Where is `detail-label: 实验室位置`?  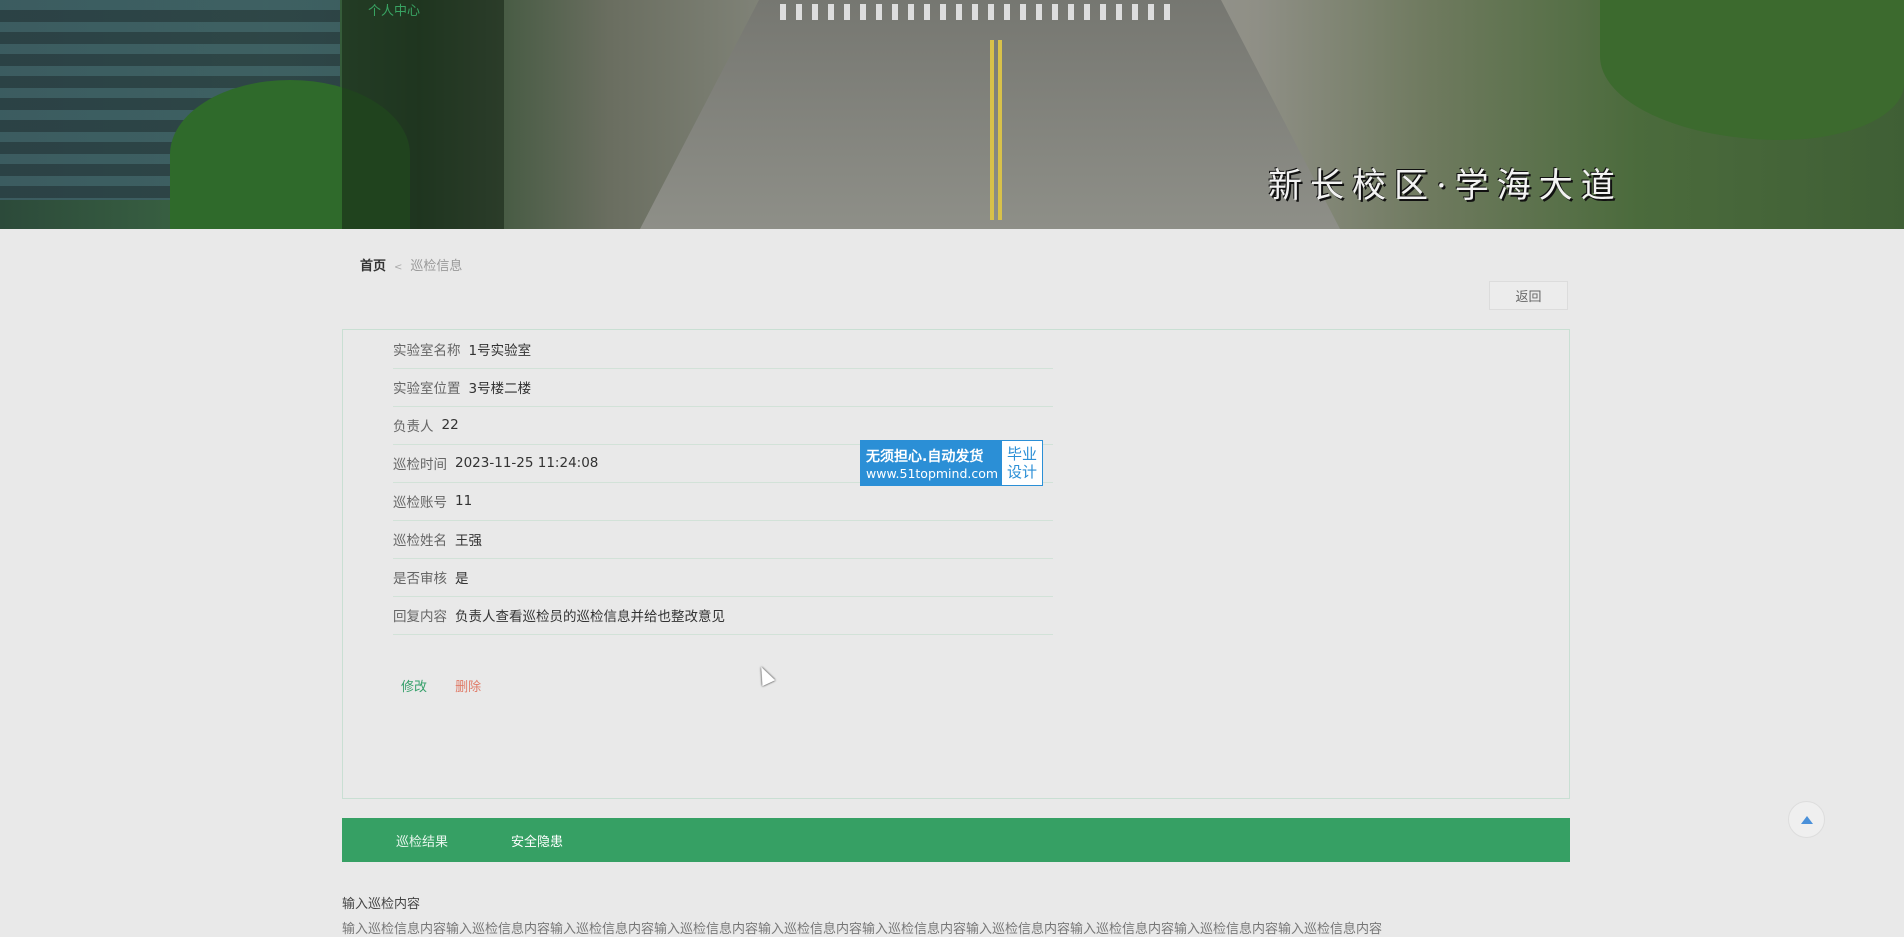
detail-label: 实验室位置 is located at coordinates (427, 389).